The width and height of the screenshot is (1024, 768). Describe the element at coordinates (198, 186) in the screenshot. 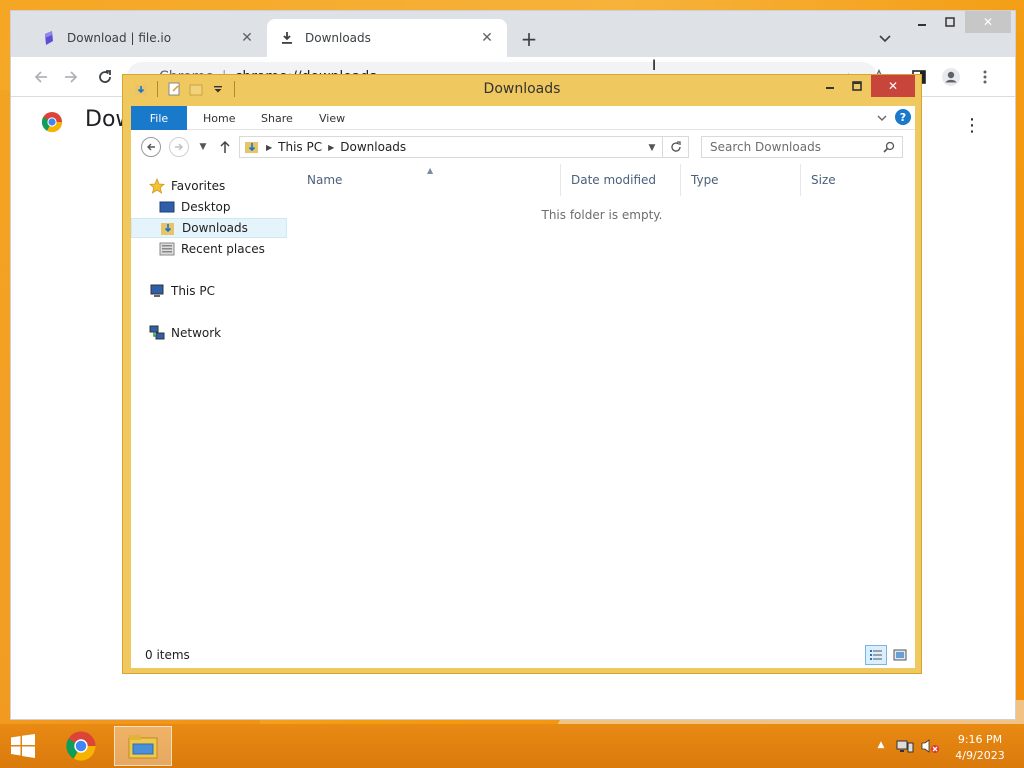

I see `nav-item-label: Favorites` at that location.